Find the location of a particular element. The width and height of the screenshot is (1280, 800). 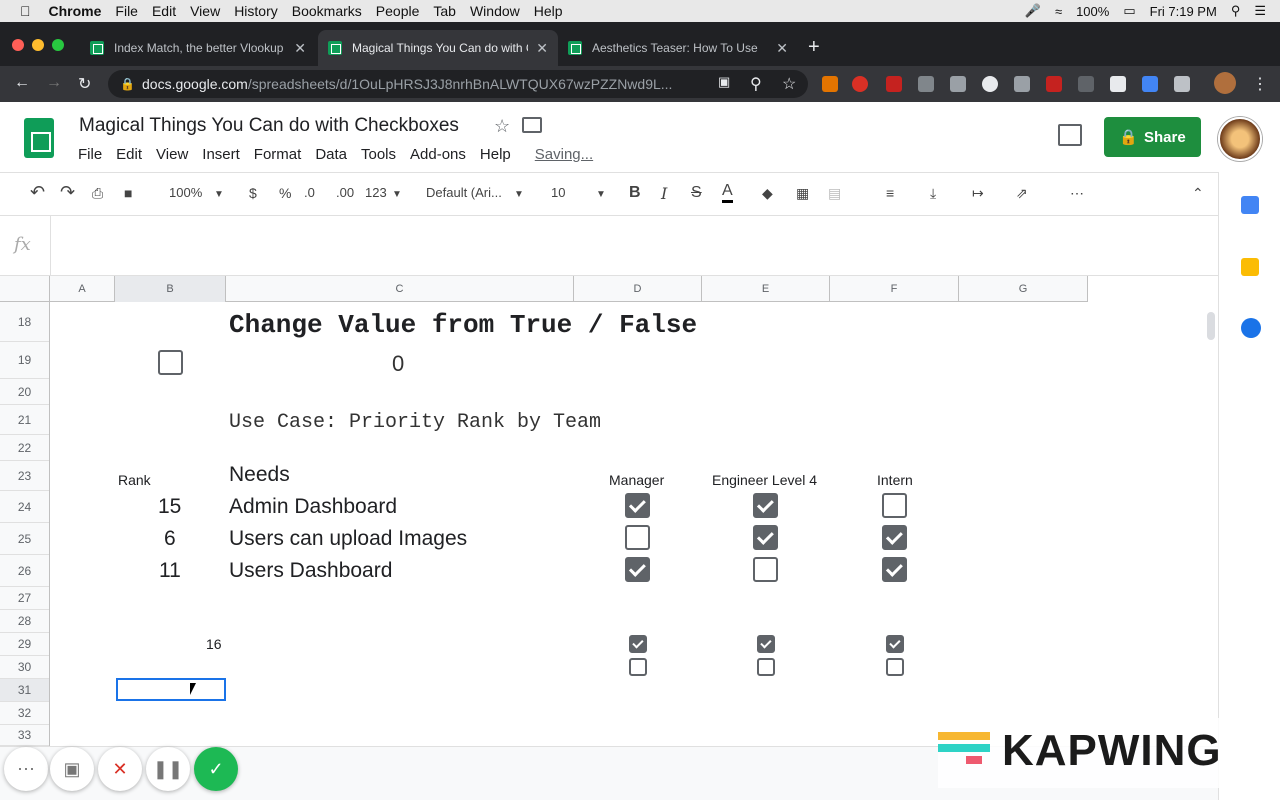

decrease-decimals-button: .0 is located at coordinates (309, 192).